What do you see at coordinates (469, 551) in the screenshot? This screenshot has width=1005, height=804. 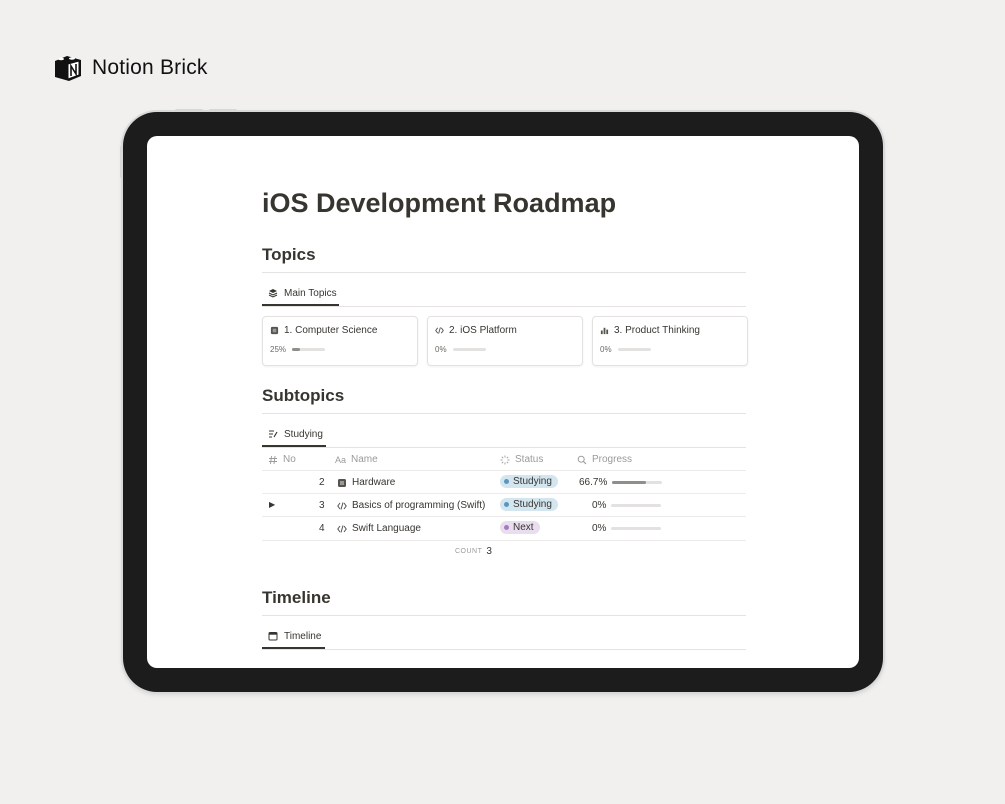 I see `count-label: COUNT` at bounding box center [469, 551].